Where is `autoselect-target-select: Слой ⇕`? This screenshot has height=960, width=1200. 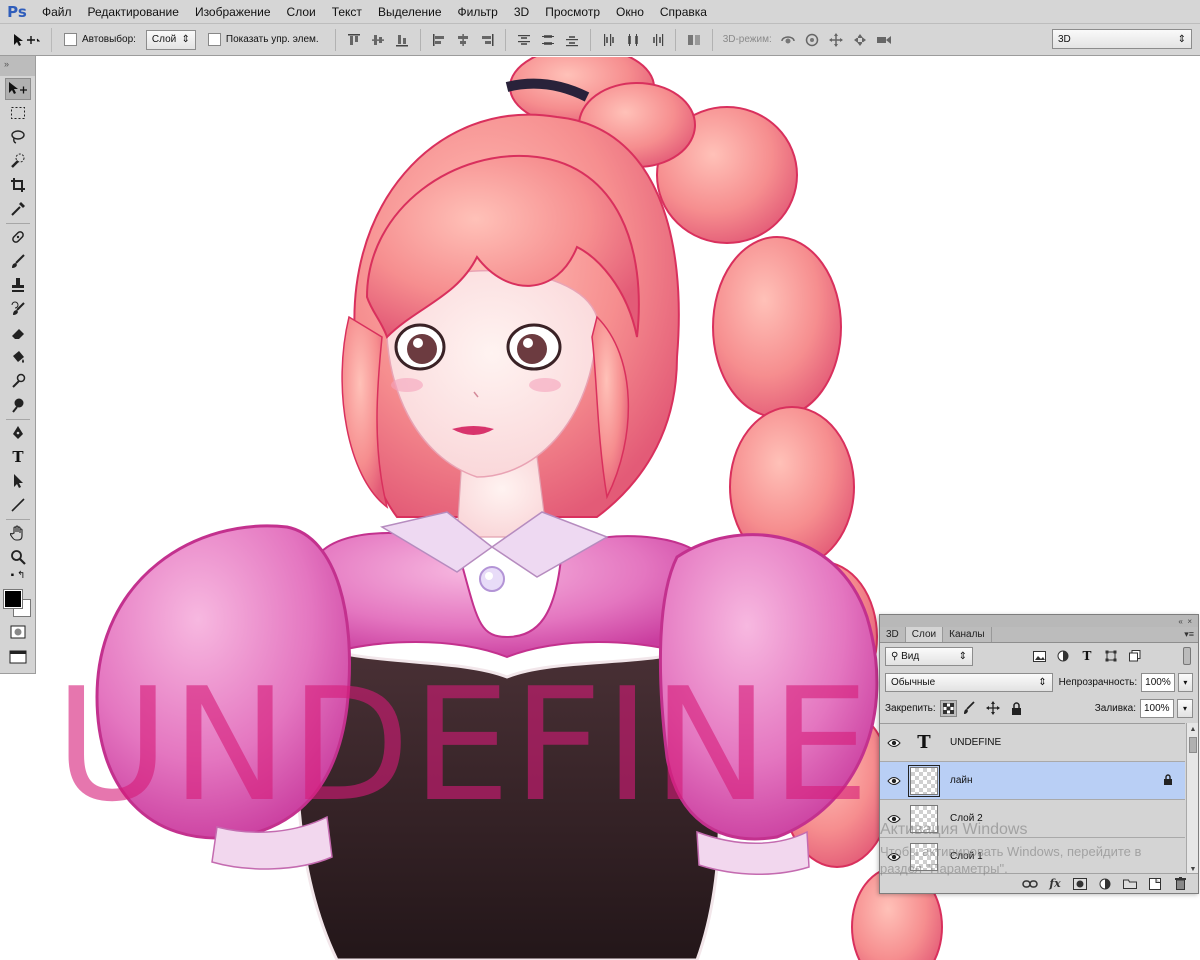 autoselect-target-select: Слой ⇕ is located at coordinates (170, 39).